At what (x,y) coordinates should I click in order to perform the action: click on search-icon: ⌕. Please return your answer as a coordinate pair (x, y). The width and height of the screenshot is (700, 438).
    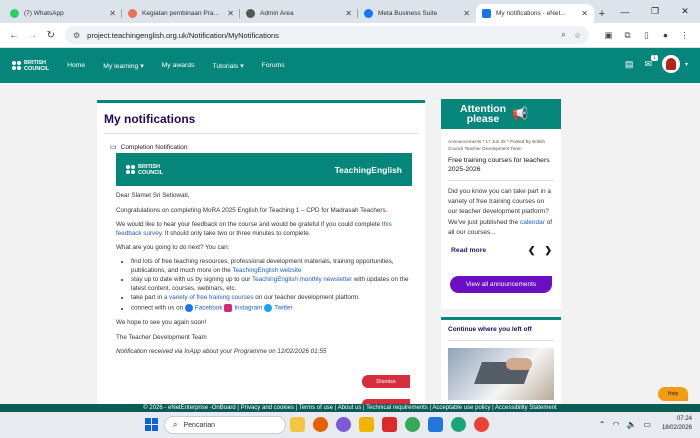
    Looking at the image, I should click on (175, 424).